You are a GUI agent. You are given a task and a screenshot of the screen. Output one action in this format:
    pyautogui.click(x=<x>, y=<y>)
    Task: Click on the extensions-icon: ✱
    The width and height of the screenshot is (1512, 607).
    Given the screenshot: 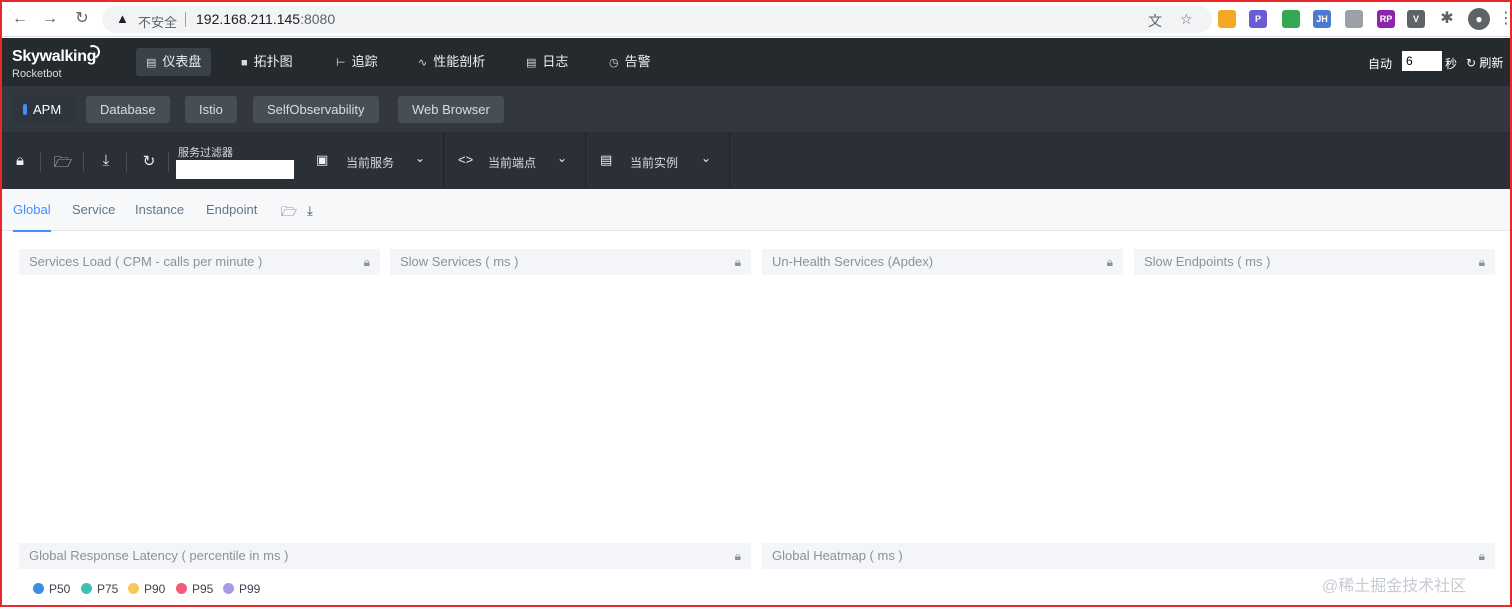 What is the action you would take?
    pyautogui.click(x=1447, y=19)
    